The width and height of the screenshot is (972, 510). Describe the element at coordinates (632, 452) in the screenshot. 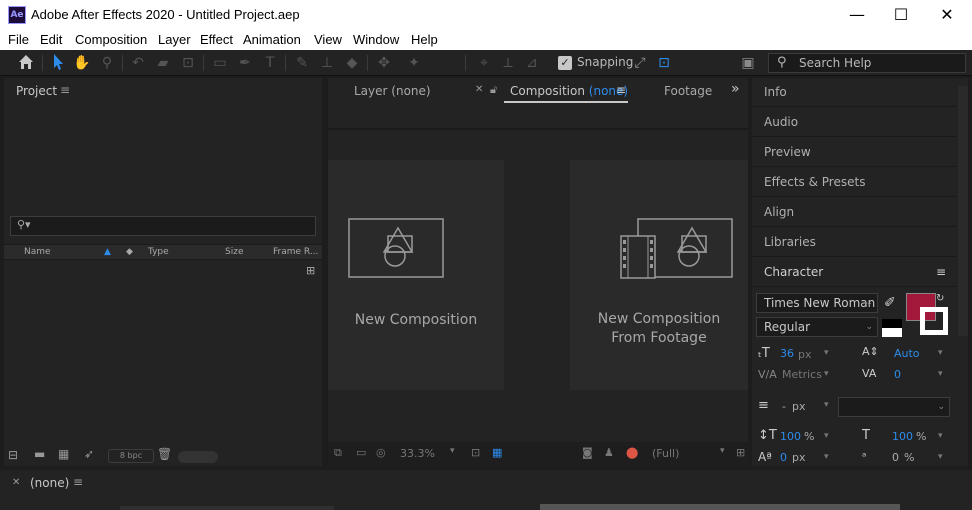

I see `channels-icon: ⬤` at that location.